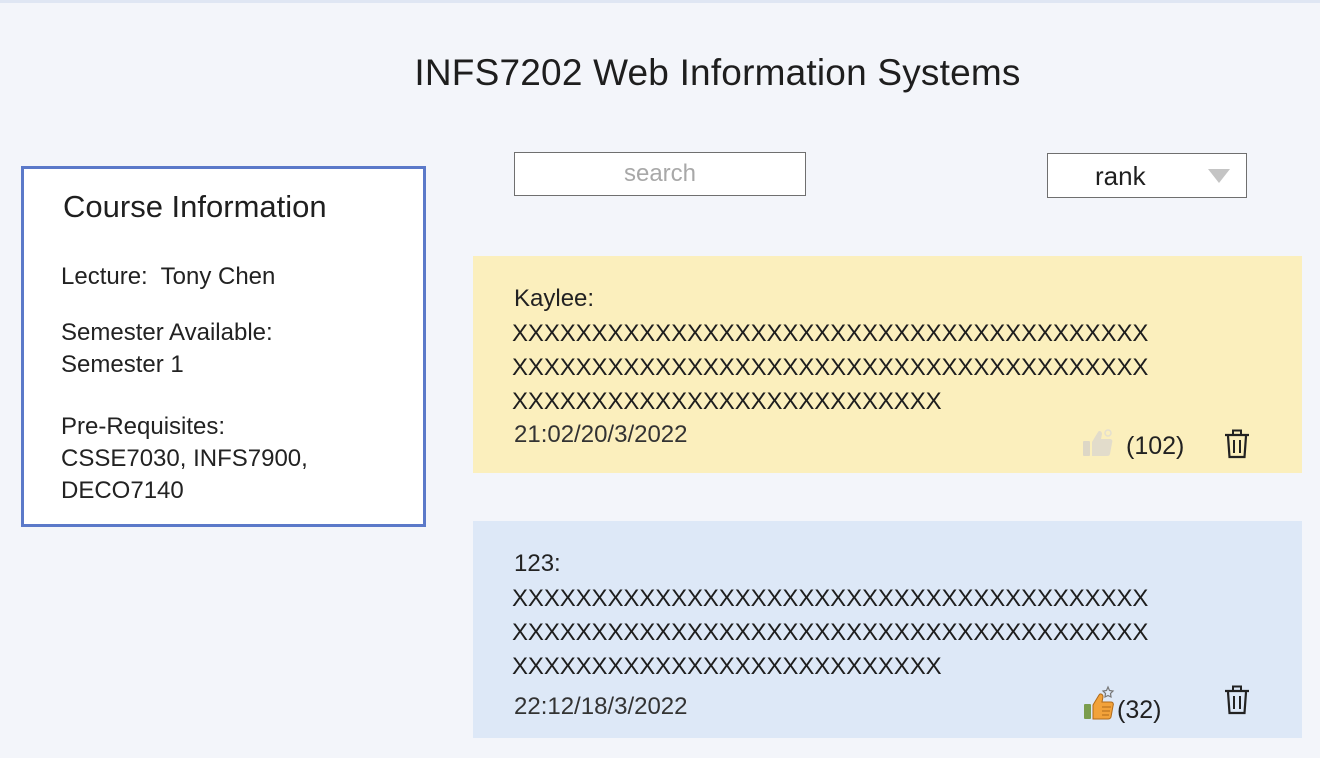 Image resolution: width=1320 pixels, height=758 pixels. What do you see at coordinates (1139, 710) in the screenshot?
I see `like-count: (32)` at bounding box center [1139, 710].